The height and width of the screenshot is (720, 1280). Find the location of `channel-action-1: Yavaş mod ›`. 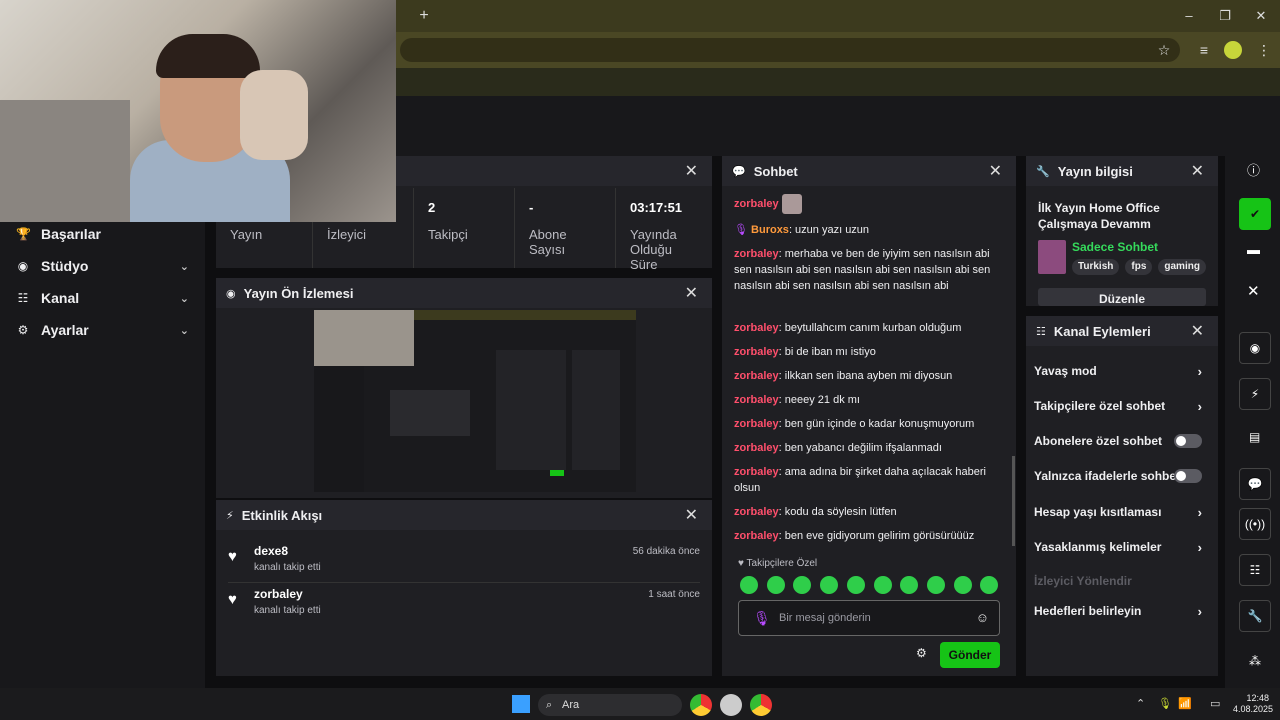

channel-action-1: Yavaş mod › is located at coordinates (1122, 371).